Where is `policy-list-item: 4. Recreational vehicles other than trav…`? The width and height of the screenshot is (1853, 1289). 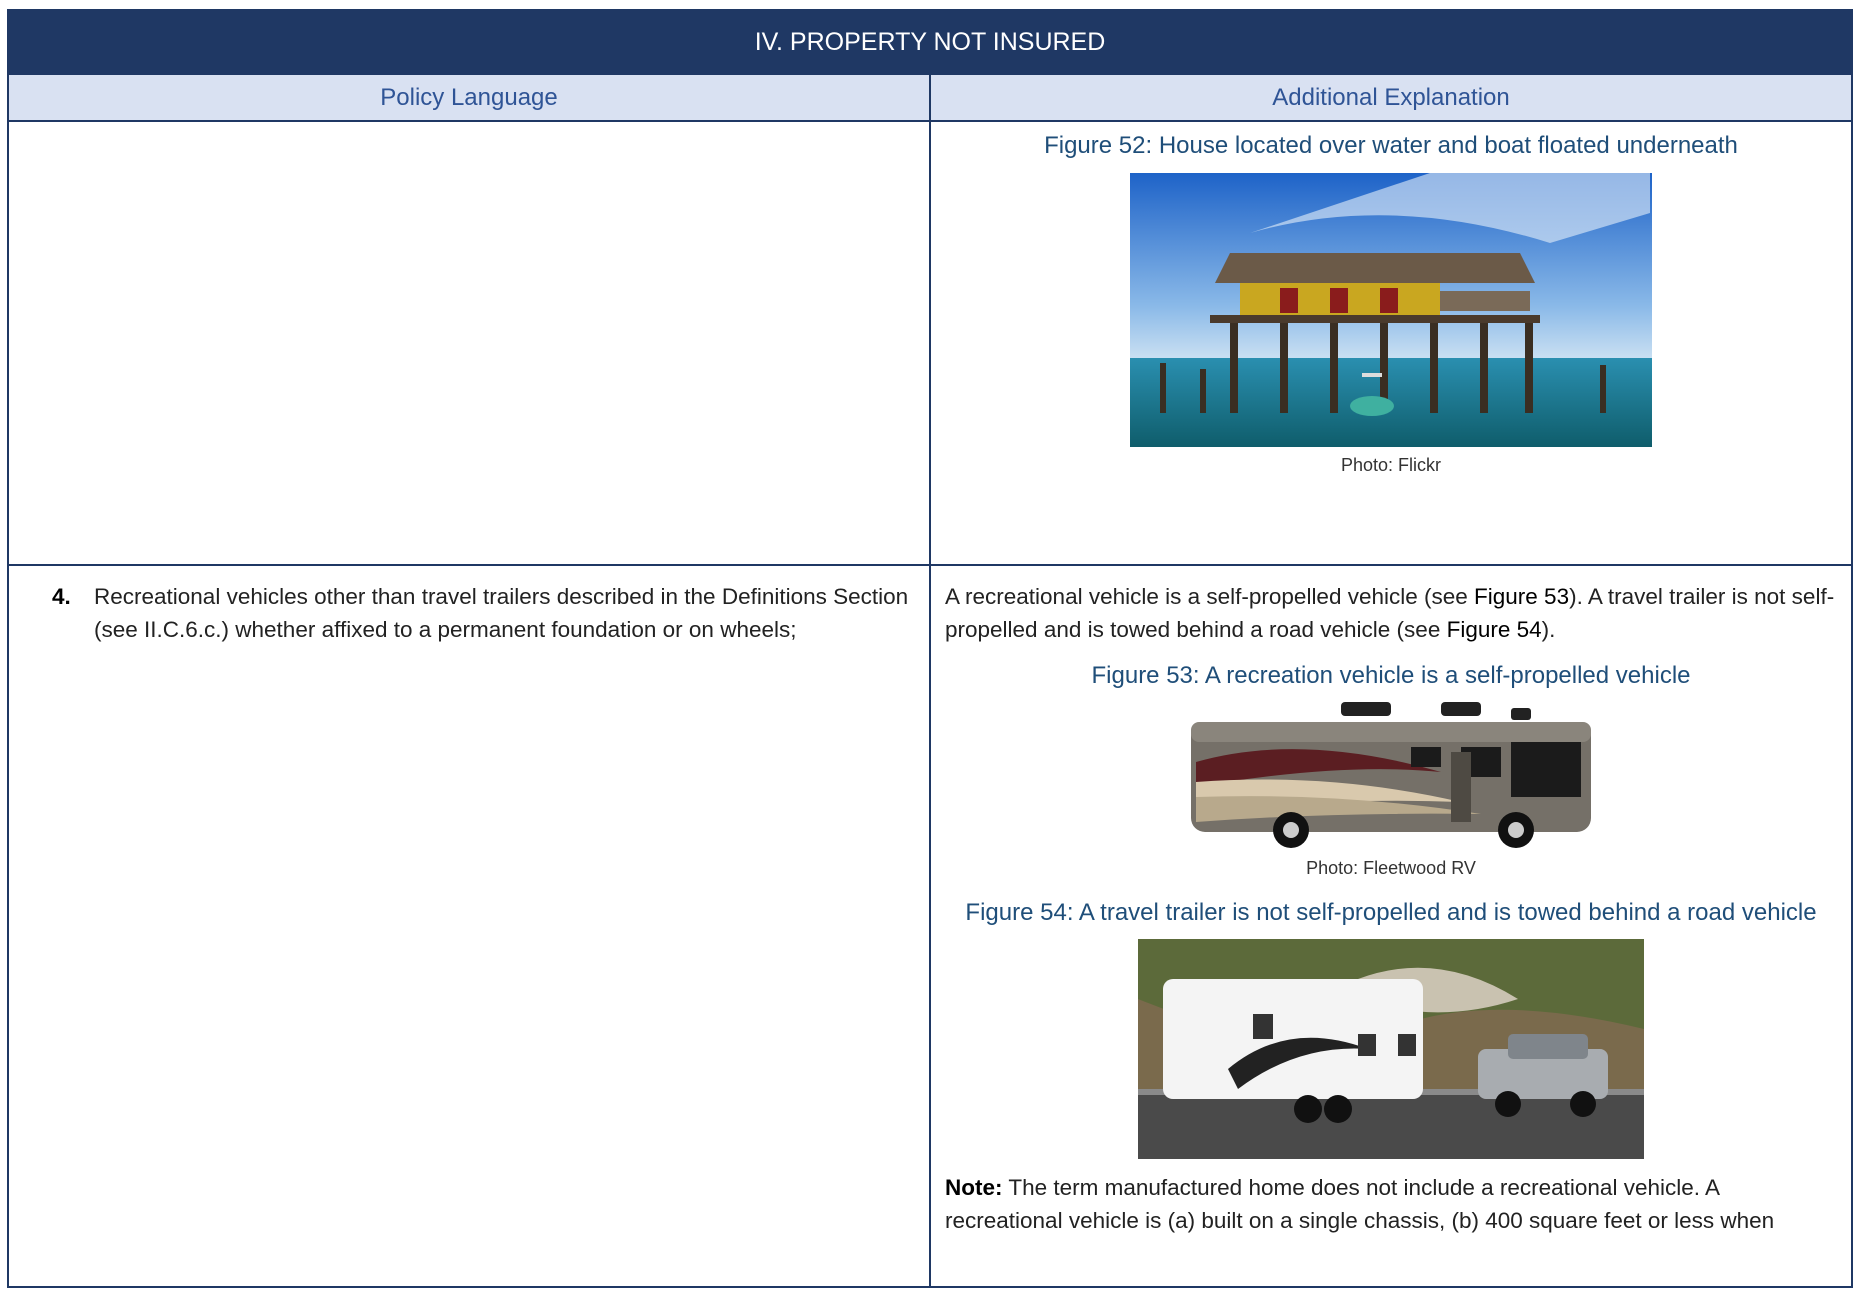 policy-list-item: 4. Recreational vehicles other than trav… is located at coordinates (469, 606).